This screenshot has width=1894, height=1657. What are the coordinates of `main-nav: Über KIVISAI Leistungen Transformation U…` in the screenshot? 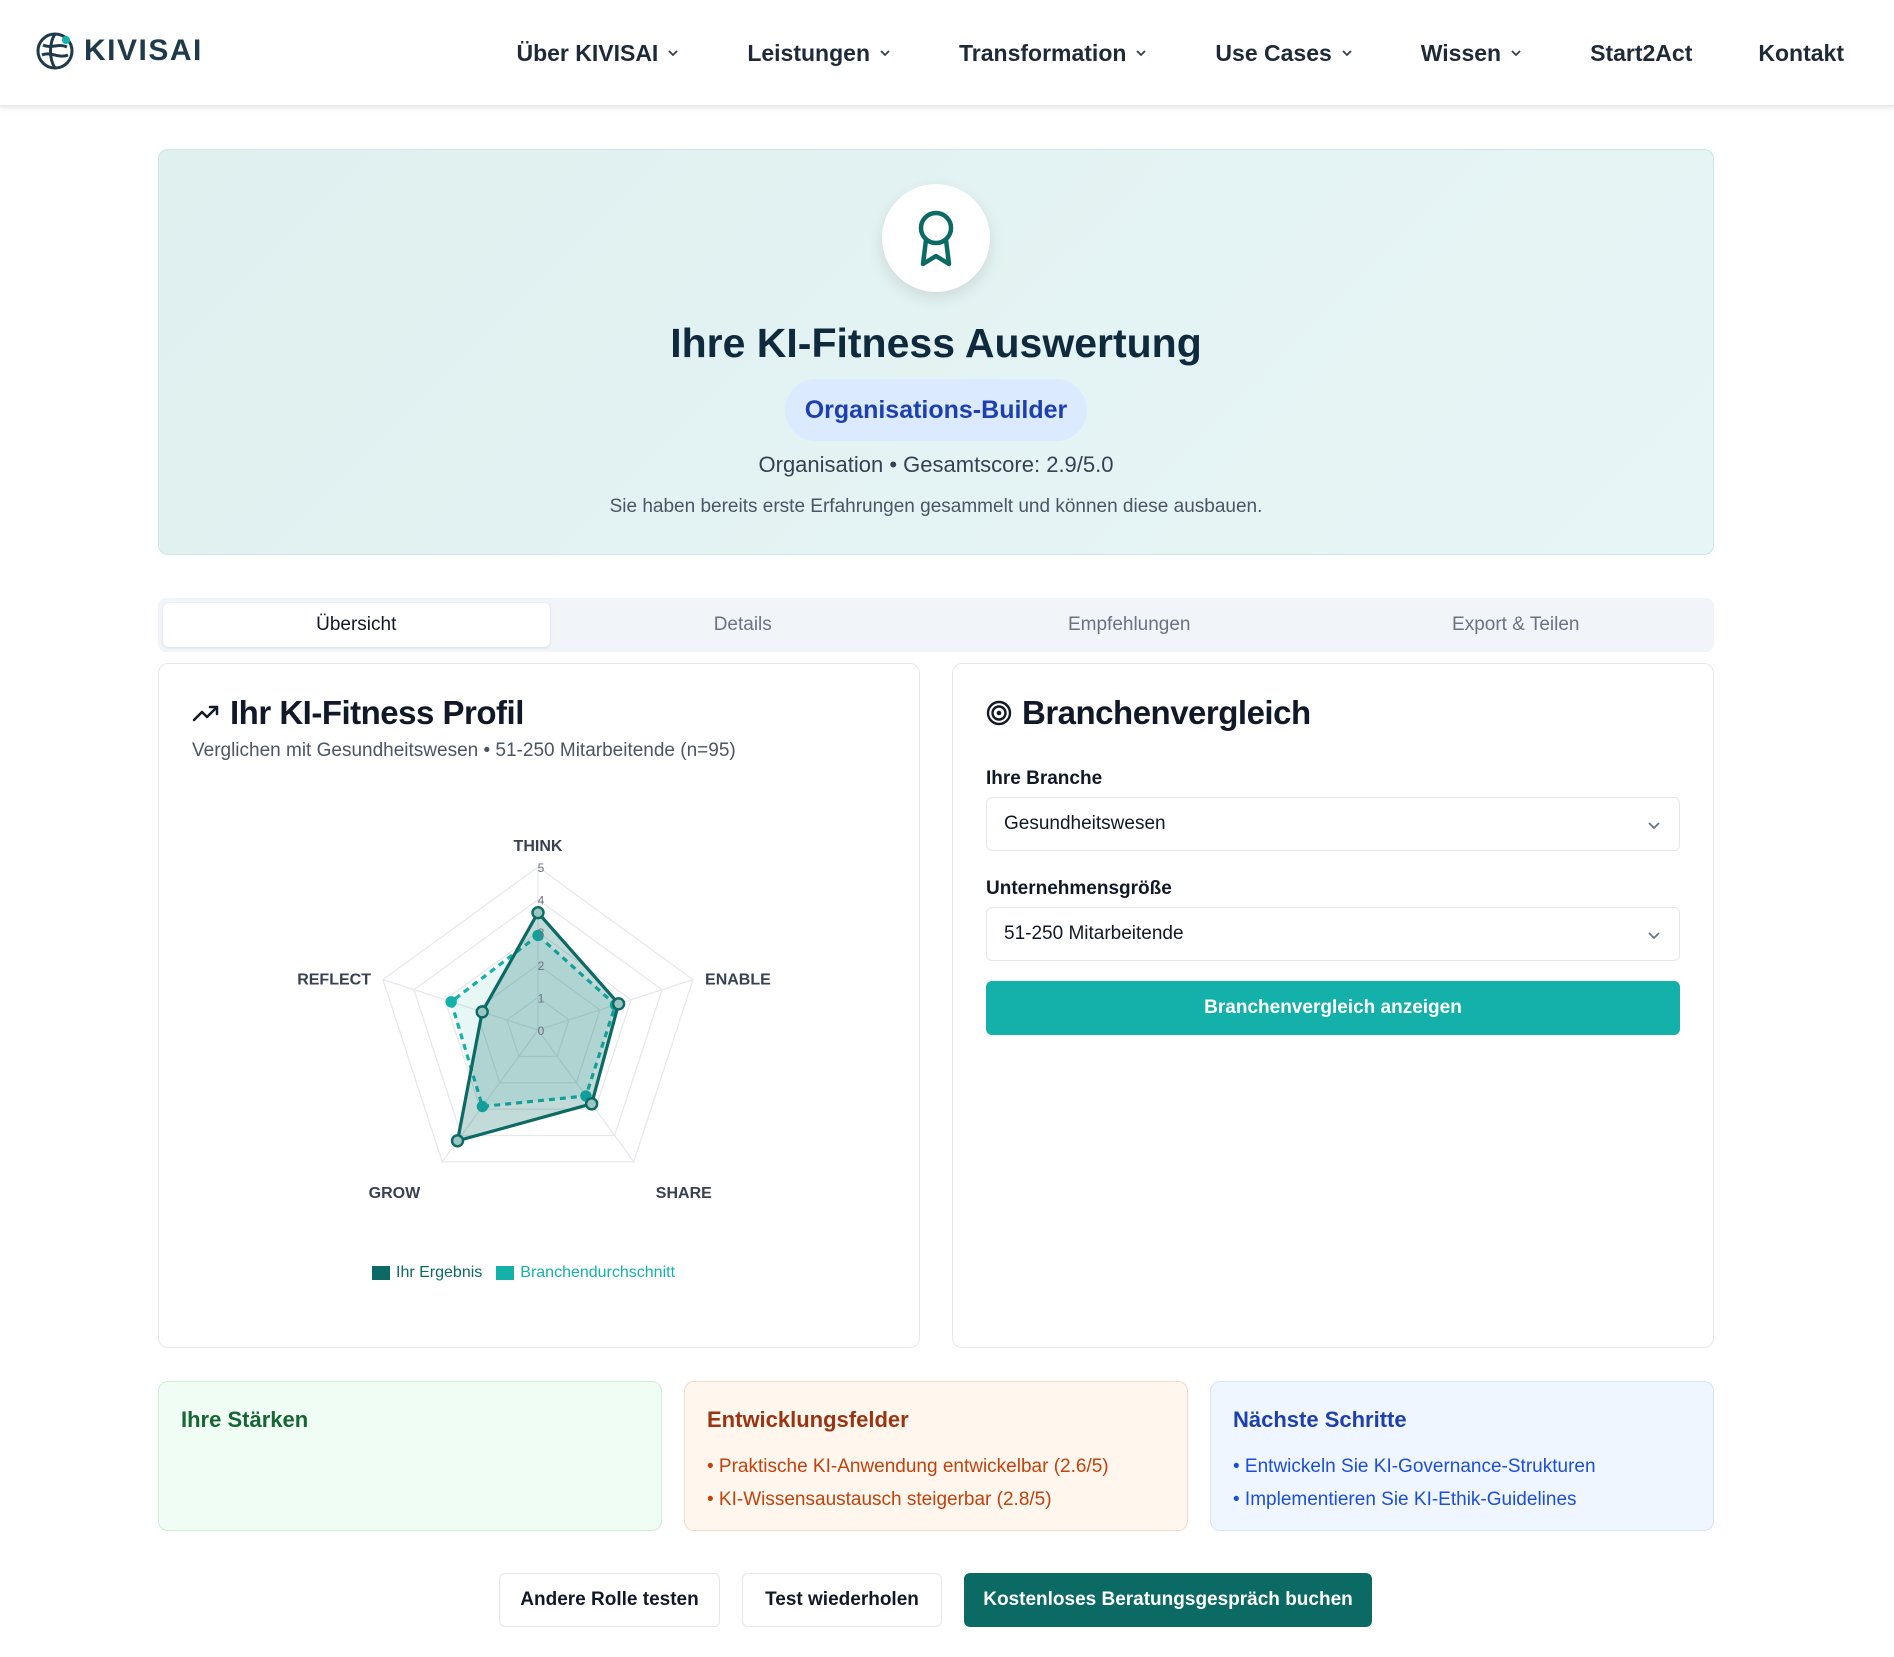 It's located at (1180, 53).